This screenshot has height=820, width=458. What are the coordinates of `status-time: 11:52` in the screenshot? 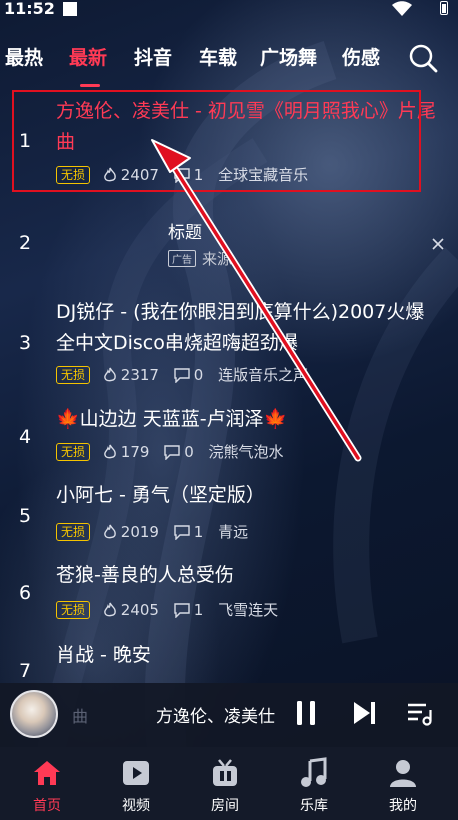 It's located at (29, 9).